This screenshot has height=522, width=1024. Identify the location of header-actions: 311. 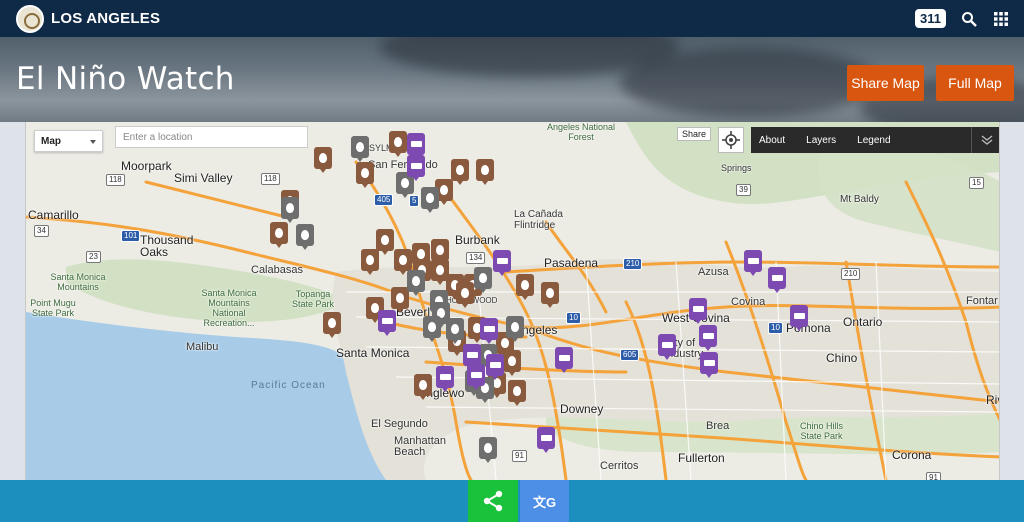
(962, 18).